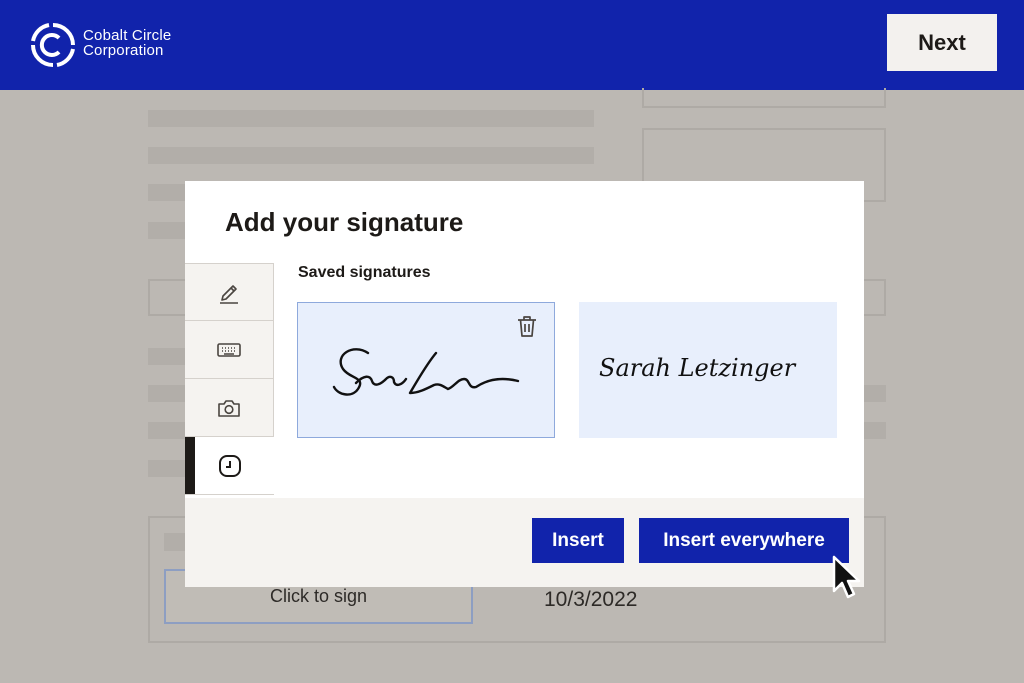 This screenshot has width=1024, height=683. Describe the element at coordinates (942, 42) in the screenshot. I see `next-button: Next` at that location.